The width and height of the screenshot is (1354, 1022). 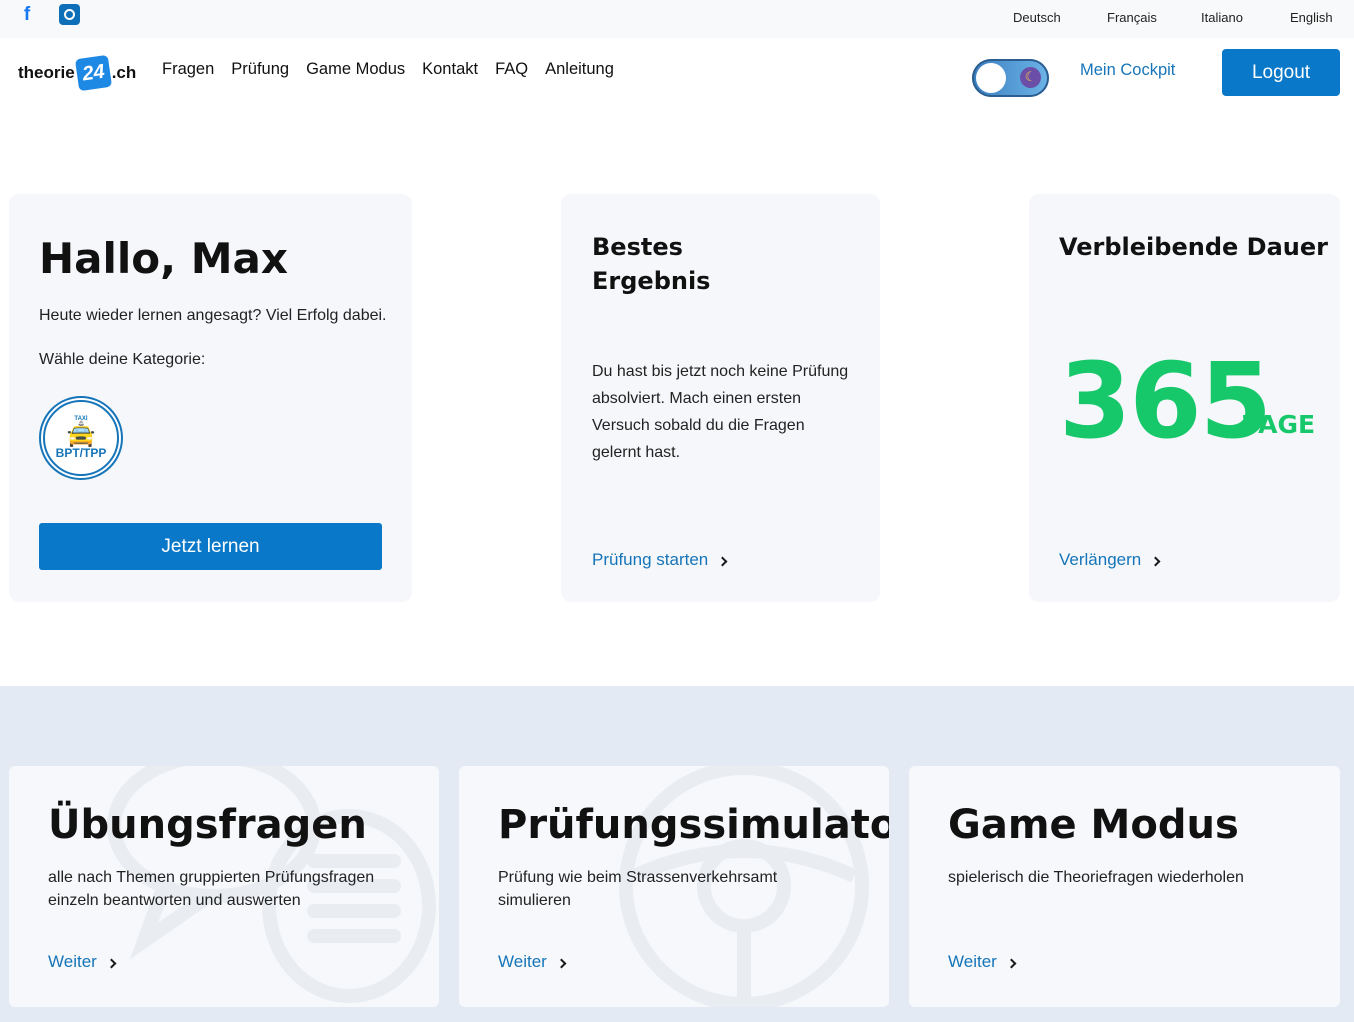 I want to click on nav-pruefung: Prüfung, so click(x=260, y=69).